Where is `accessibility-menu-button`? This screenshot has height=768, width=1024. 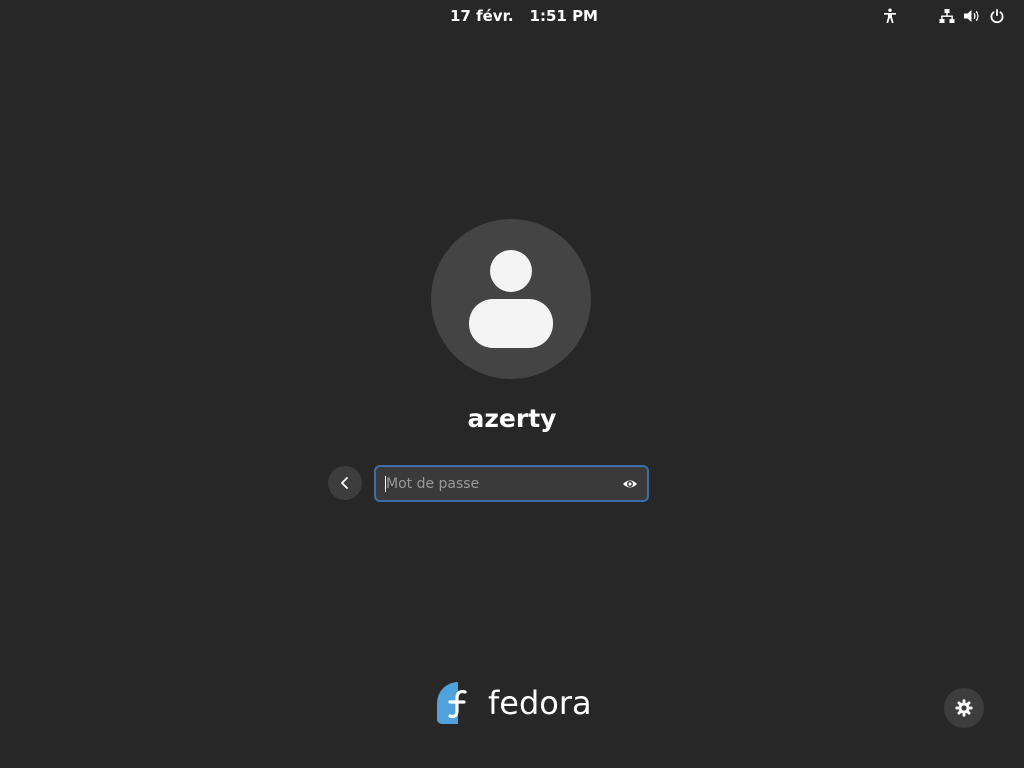 accessibility-menu-button is located at coordinates (890, 16).